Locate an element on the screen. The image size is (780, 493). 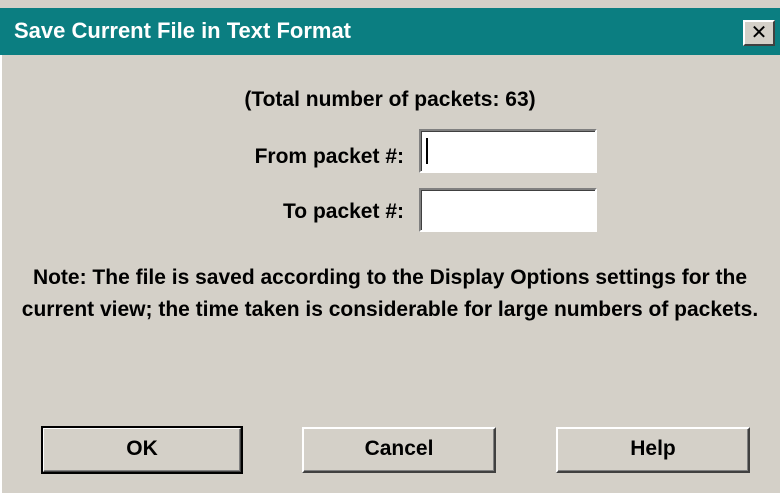
close-icon: ✕ is located at coordinates (759, 33).